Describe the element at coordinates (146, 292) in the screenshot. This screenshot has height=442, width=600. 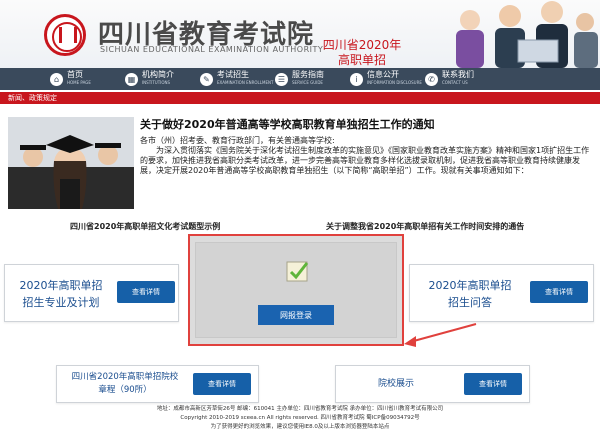
I see `plan-detail-button: 查看详情` at that location.